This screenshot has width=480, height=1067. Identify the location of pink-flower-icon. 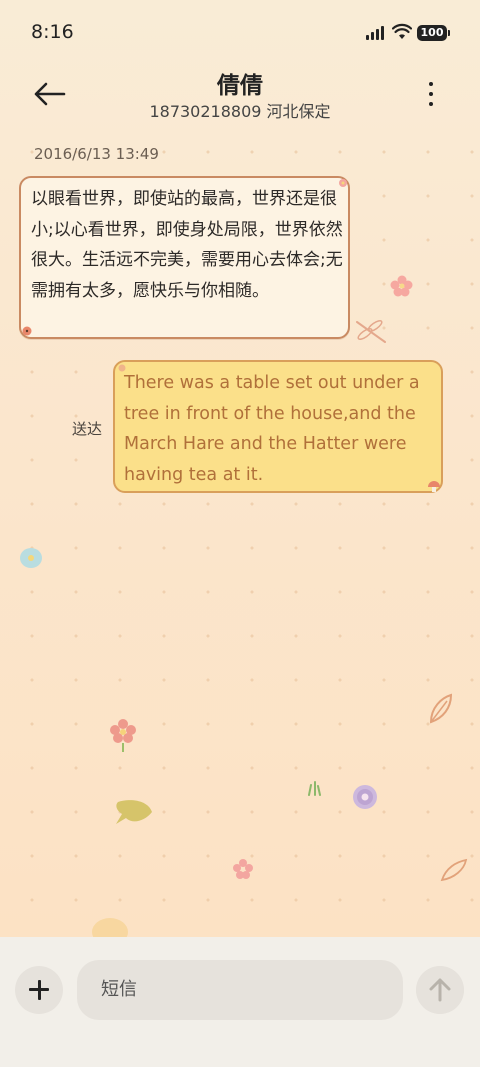
(401, 286).